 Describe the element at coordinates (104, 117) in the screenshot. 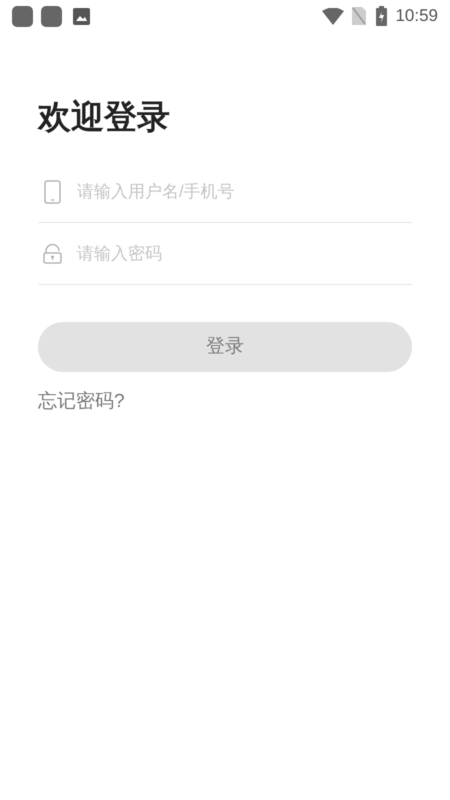

I see `page-title: 欢迎登录` at that location.